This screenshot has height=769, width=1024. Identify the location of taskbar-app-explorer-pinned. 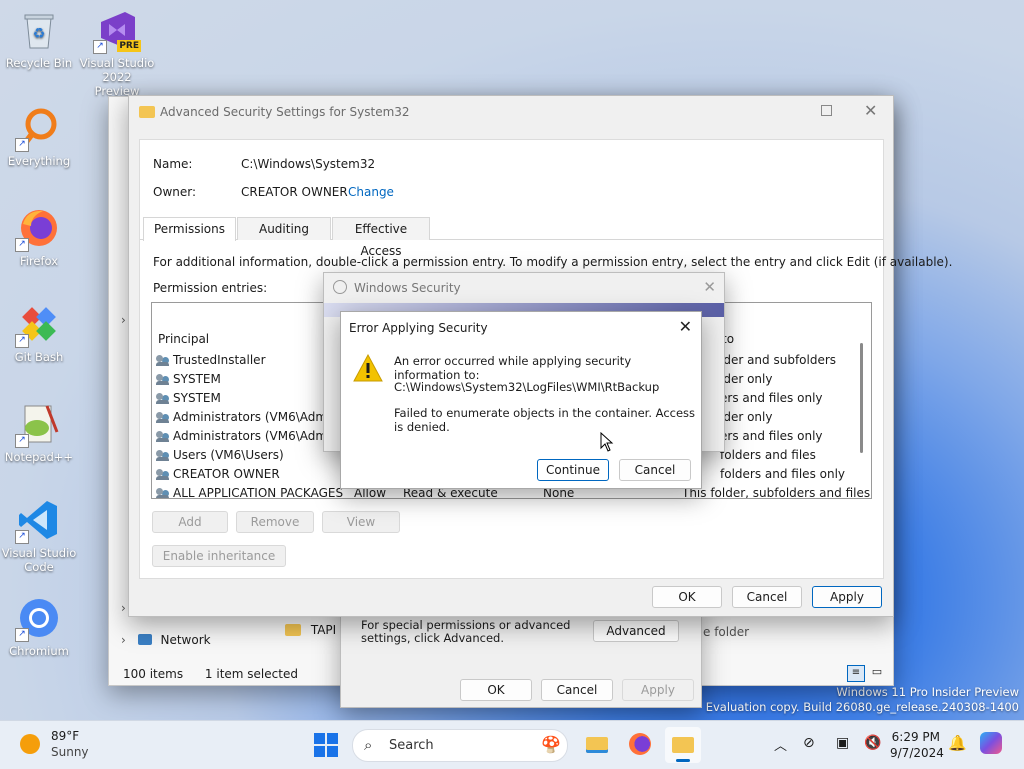
(597, 744).